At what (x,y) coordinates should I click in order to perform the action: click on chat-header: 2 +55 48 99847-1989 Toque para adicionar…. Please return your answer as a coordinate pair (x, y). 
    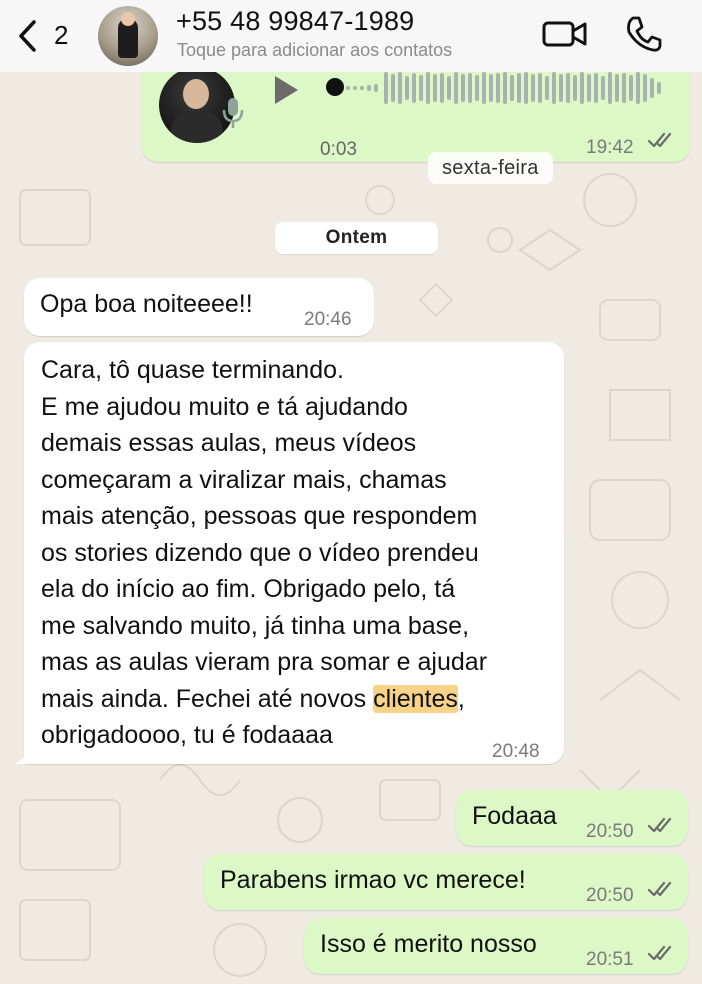
    Looking at the image, I should click on (351, 36).